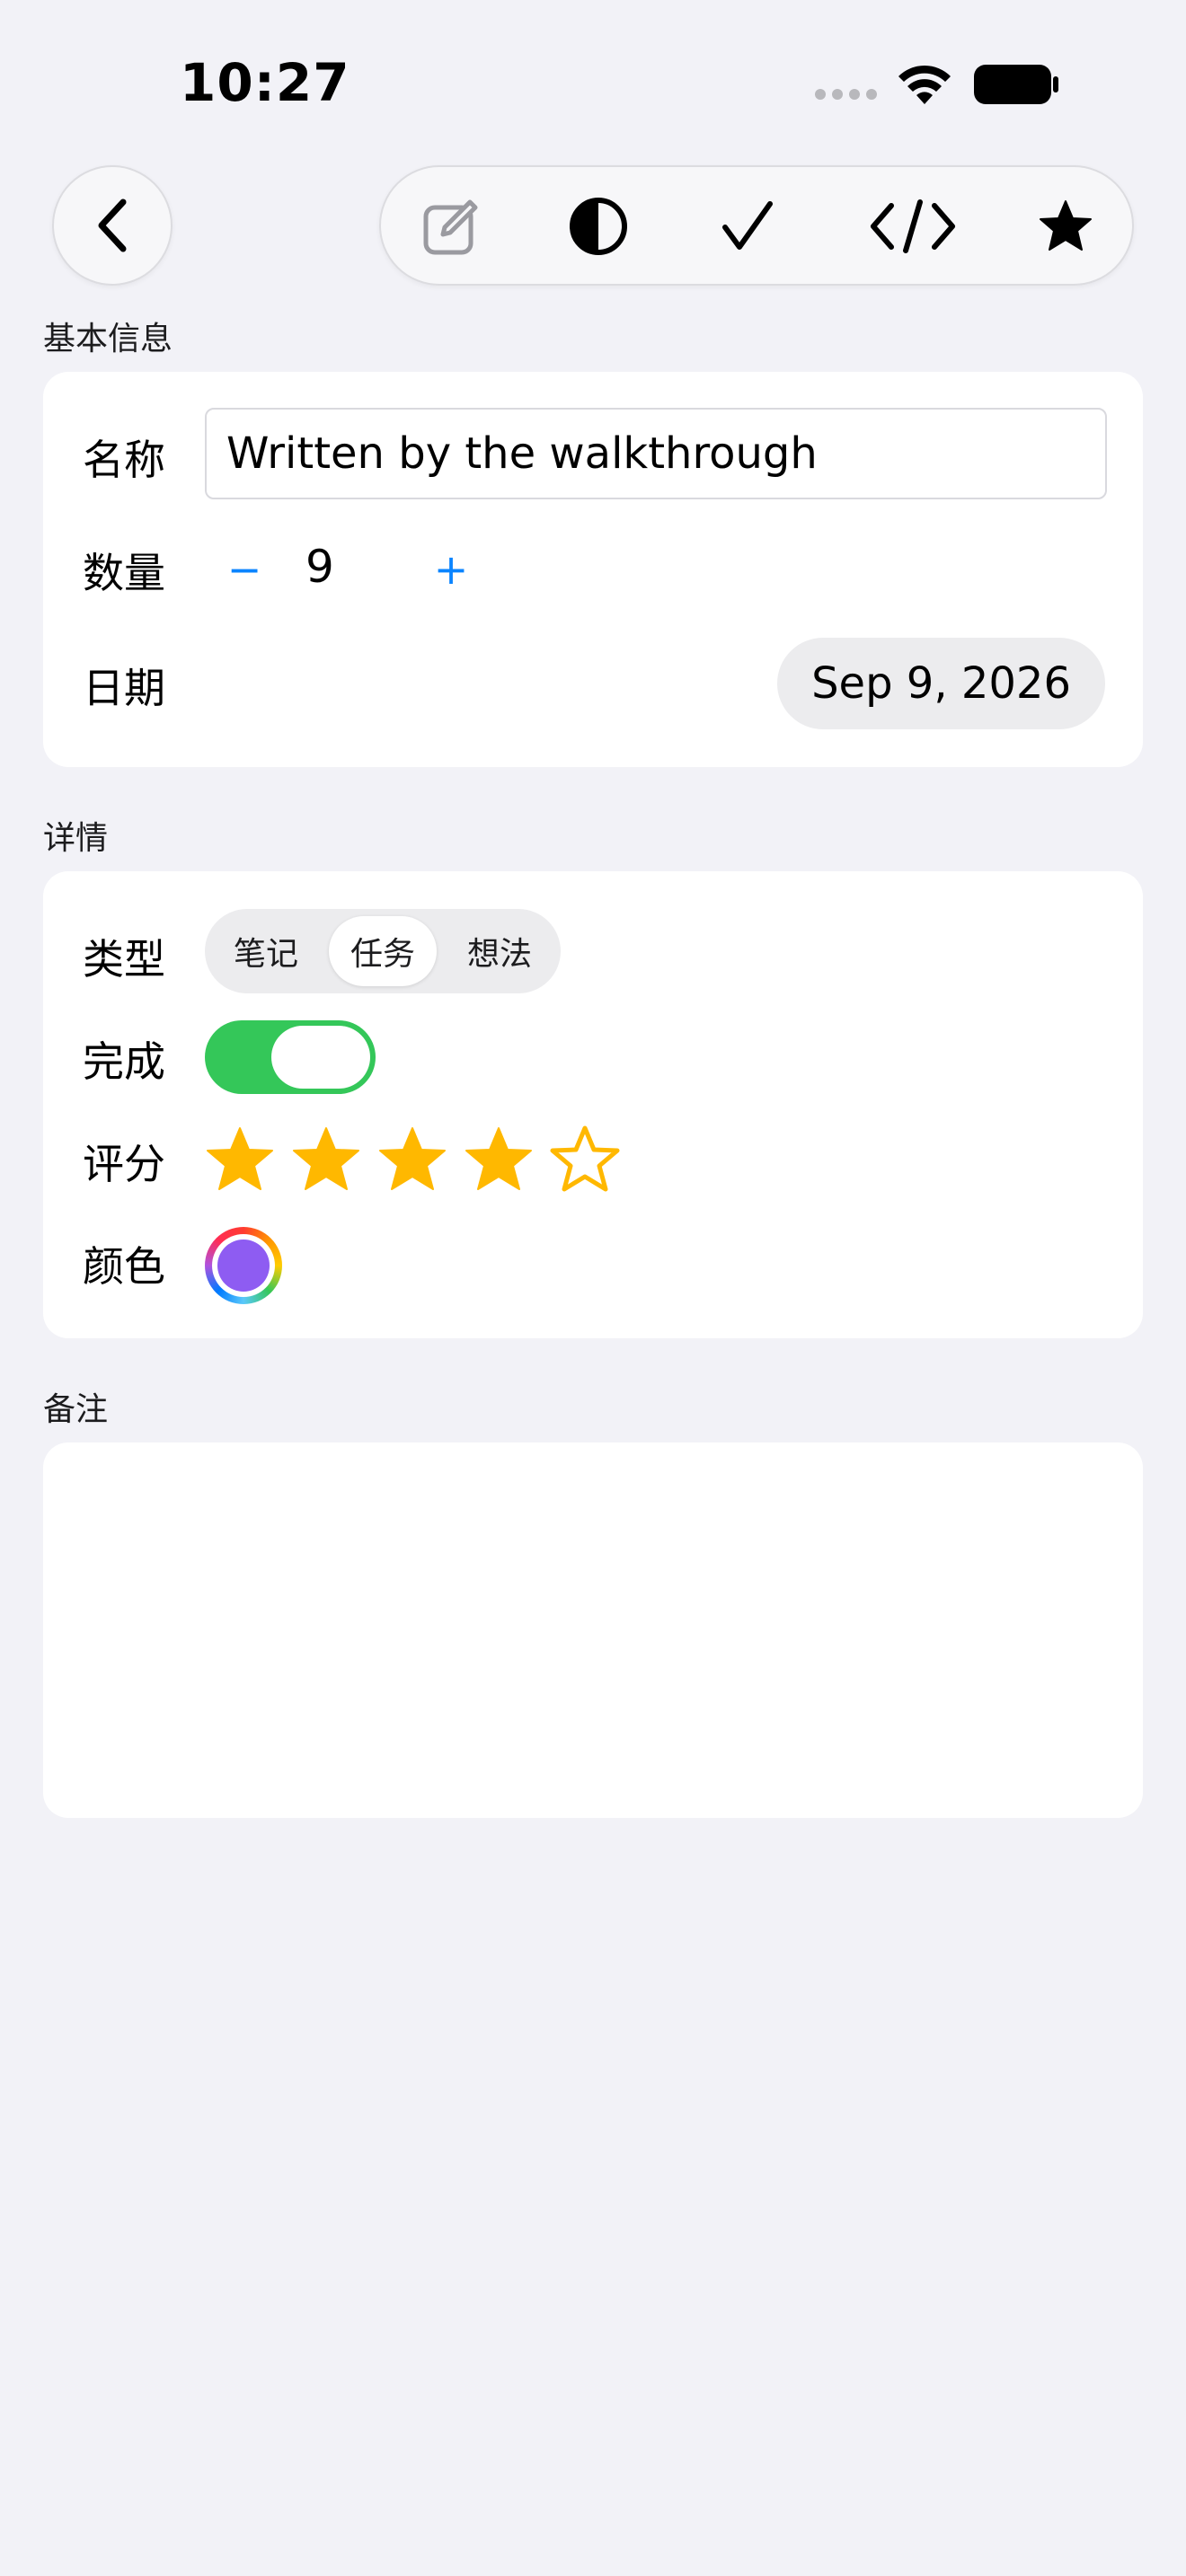  What do you see at coordinates (124, 573) in the screenshot?
I see `quantity-label: 数量` at bounding box center [124, 573].